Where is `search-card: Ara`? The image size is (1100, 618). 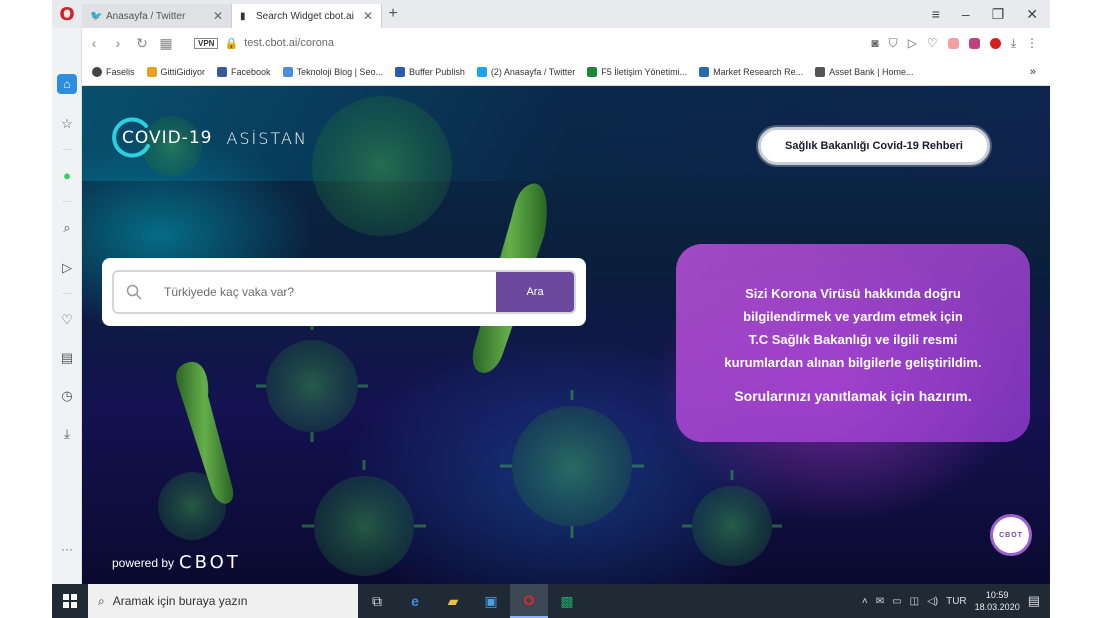 search-card: Ara is located at coordinates (344, 292).